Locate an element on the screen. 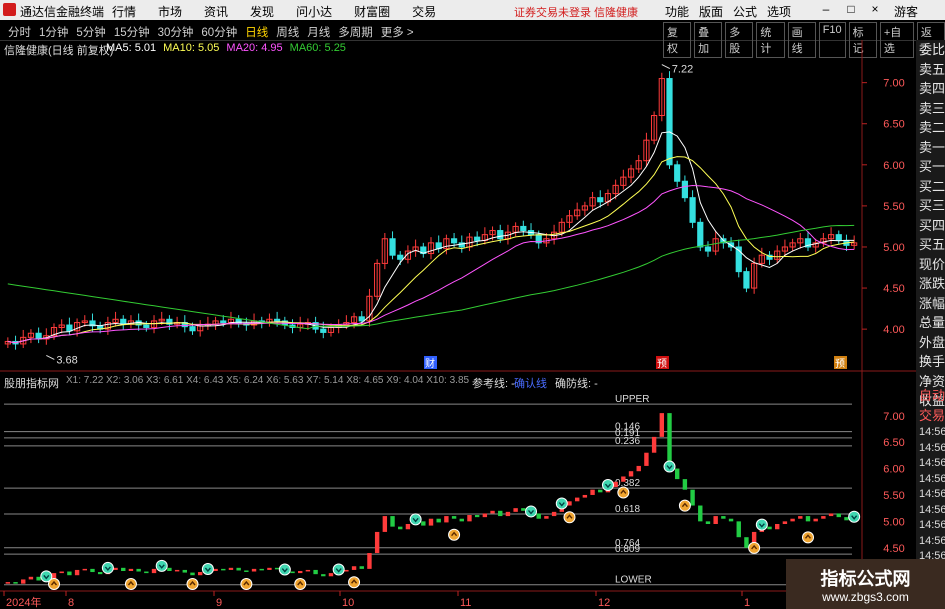  period-tab-3: 15分钟 is located at coordinates (132, 32).